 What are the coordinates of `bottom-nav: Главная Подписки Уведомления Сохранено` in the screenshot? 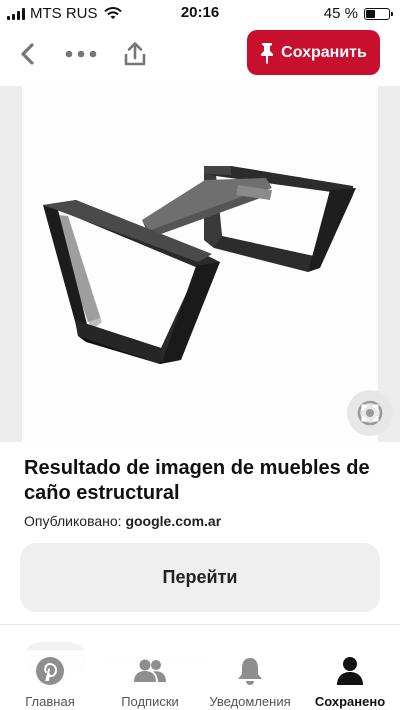 It's located at (200, 680).